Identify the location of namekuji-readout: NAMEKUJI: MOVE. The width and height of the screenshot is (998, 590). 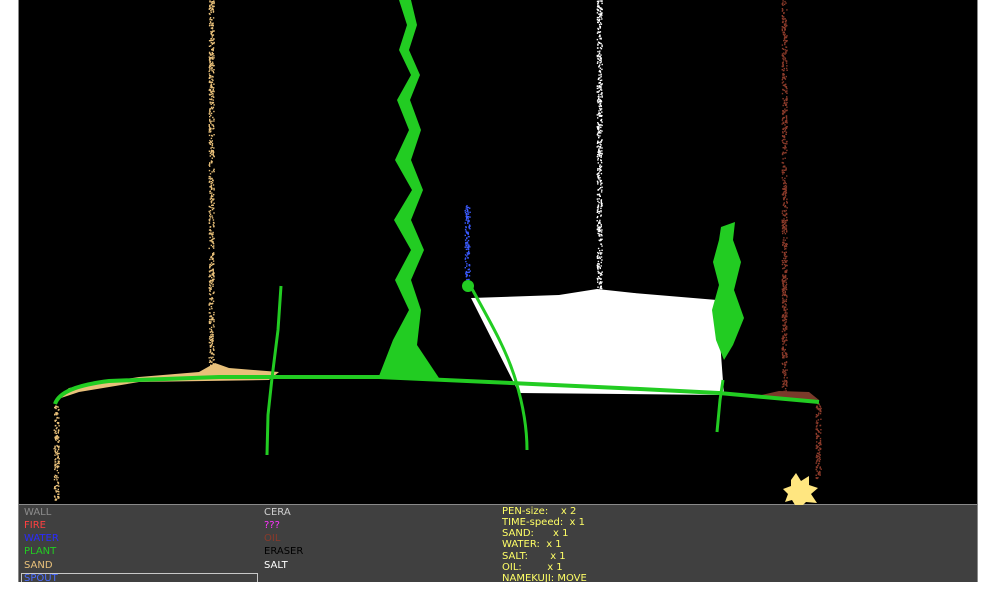
(544, 577).